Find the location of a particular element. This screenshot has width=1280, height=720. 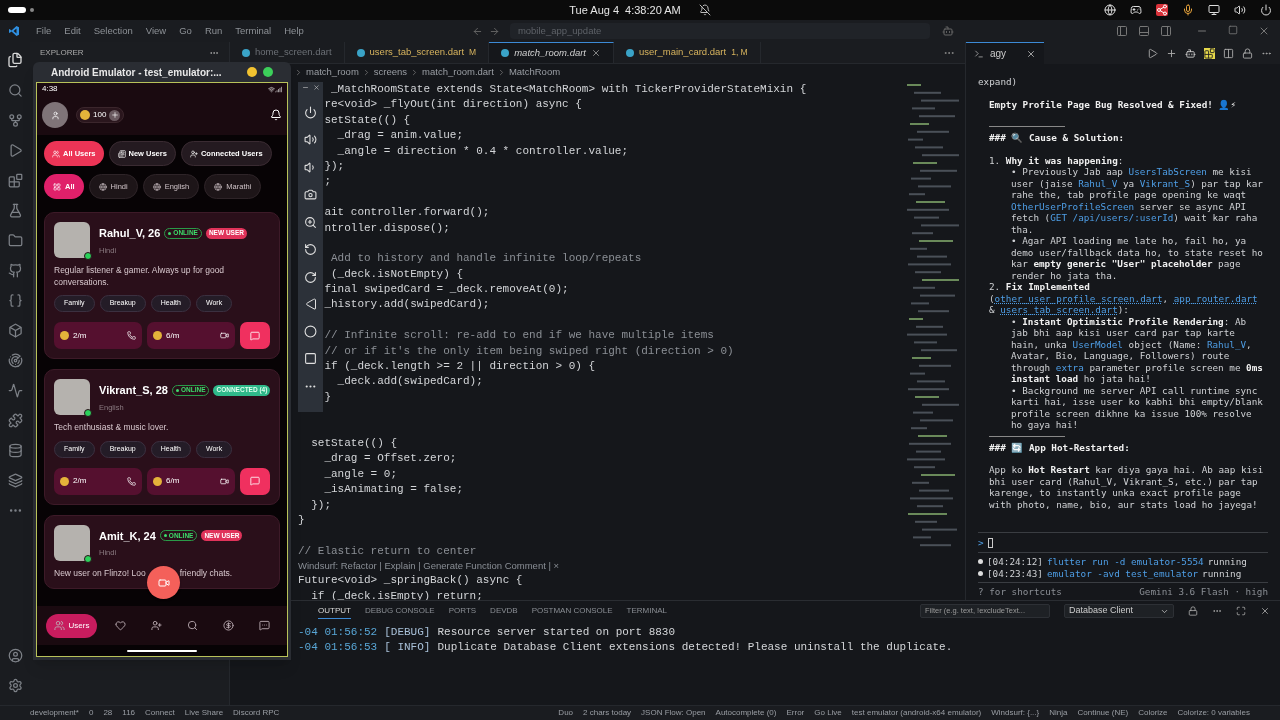

menu-item: Edit is located at coordinates (72, 31).